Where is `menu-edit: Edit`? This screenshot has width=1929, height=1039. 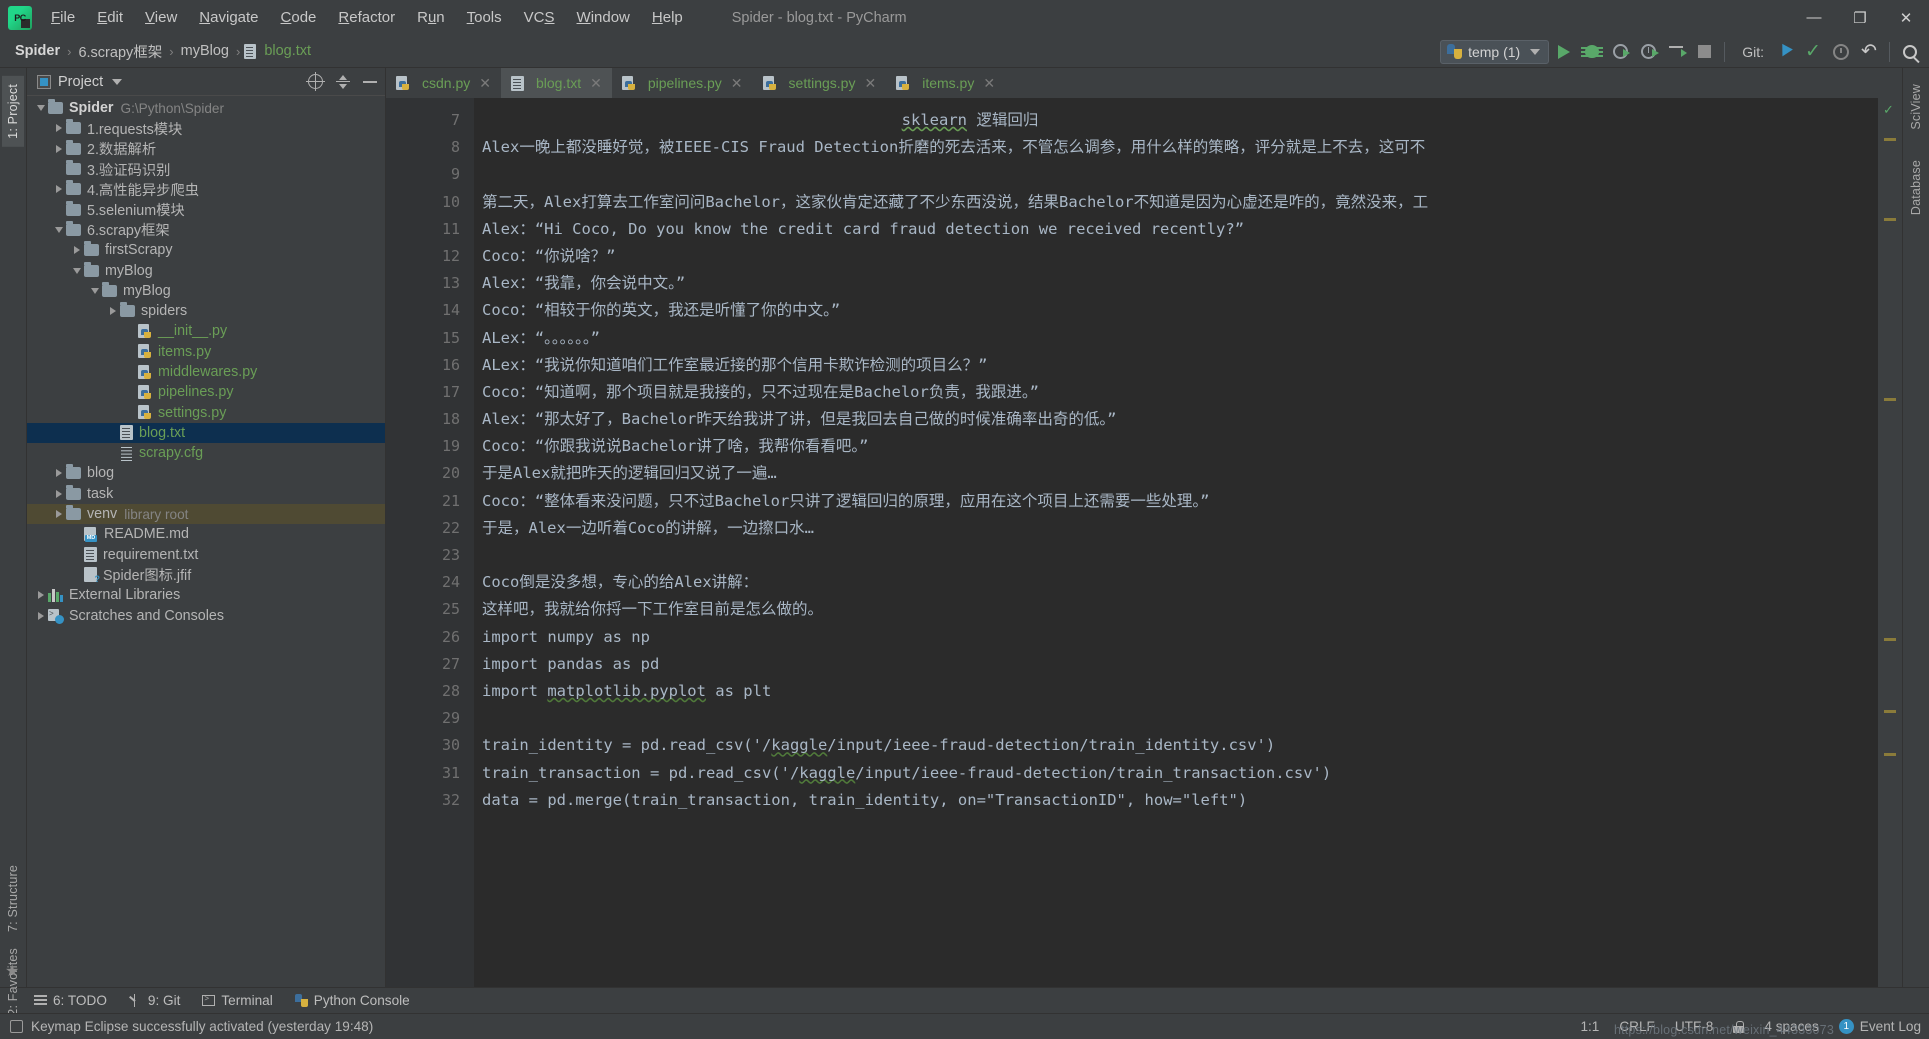
menu-edit: Edit is located at coordinates (110, 17).